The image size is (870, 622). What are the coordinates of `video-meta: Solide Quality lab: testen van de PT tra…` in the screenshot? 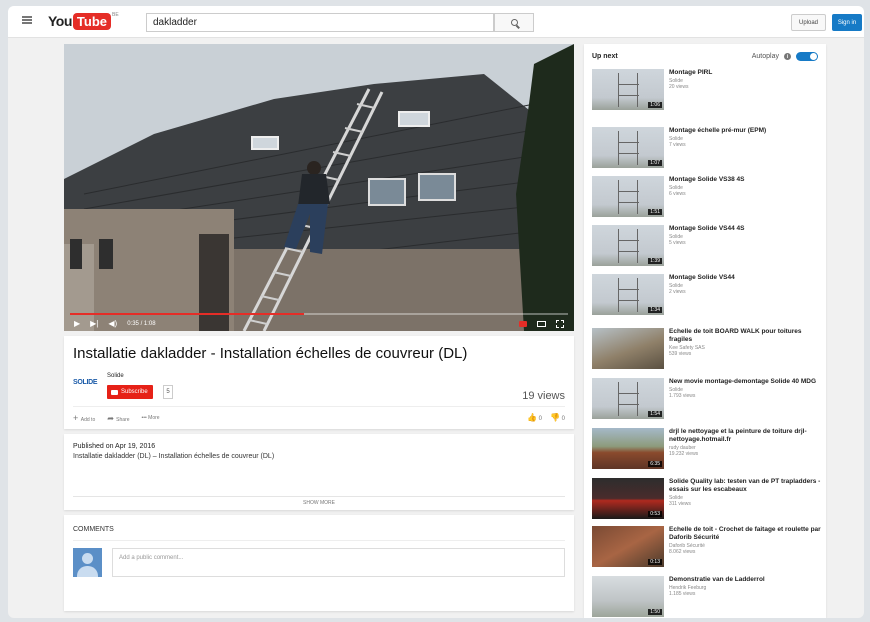 It's located at (745, 492).